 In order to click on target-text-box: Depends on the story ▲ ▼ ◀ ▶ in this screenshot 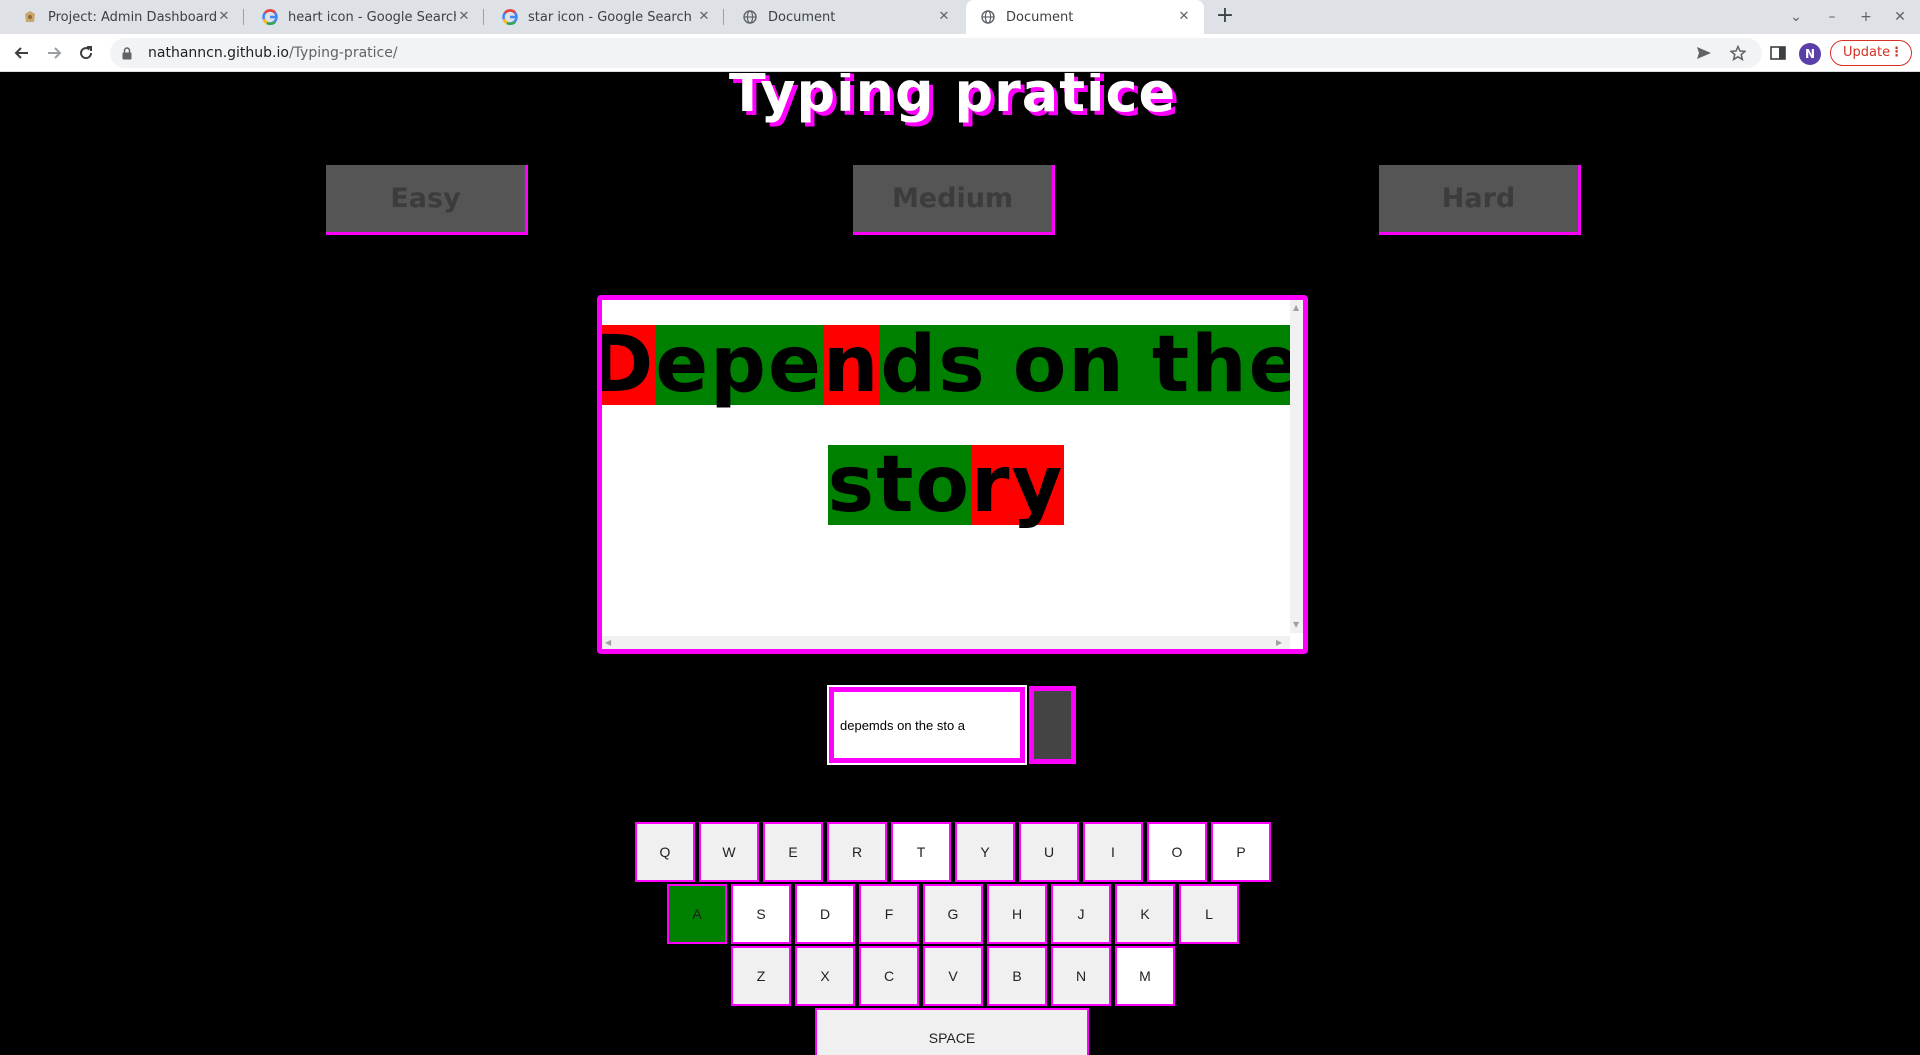, I will do `click(952, 474)`.